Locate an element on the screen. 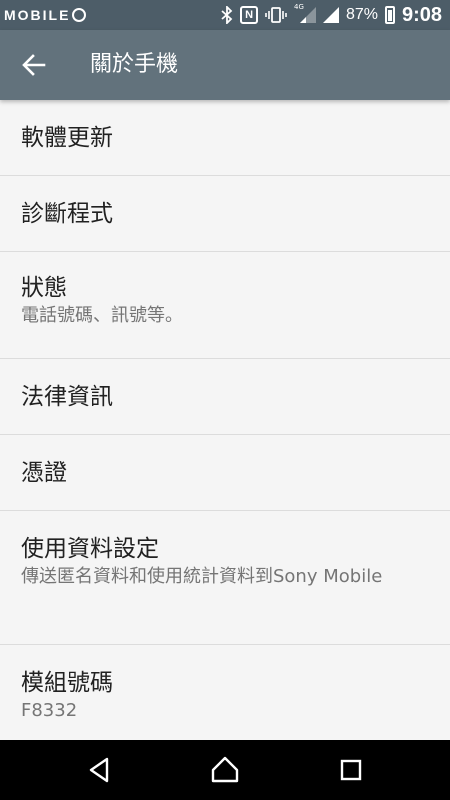  network-type-label: 4G is located at coordinates (299, 7).